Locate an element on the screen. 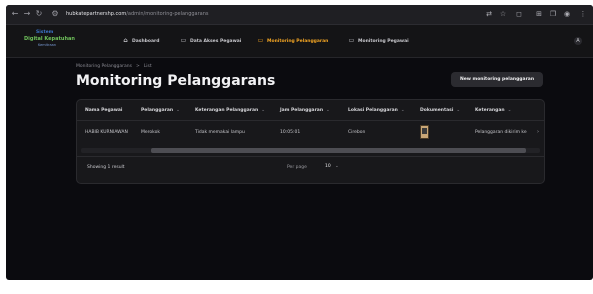 This screenshot has height=294, width=593. table-cell: 10:05:01 is located at coordinates (290, 132).